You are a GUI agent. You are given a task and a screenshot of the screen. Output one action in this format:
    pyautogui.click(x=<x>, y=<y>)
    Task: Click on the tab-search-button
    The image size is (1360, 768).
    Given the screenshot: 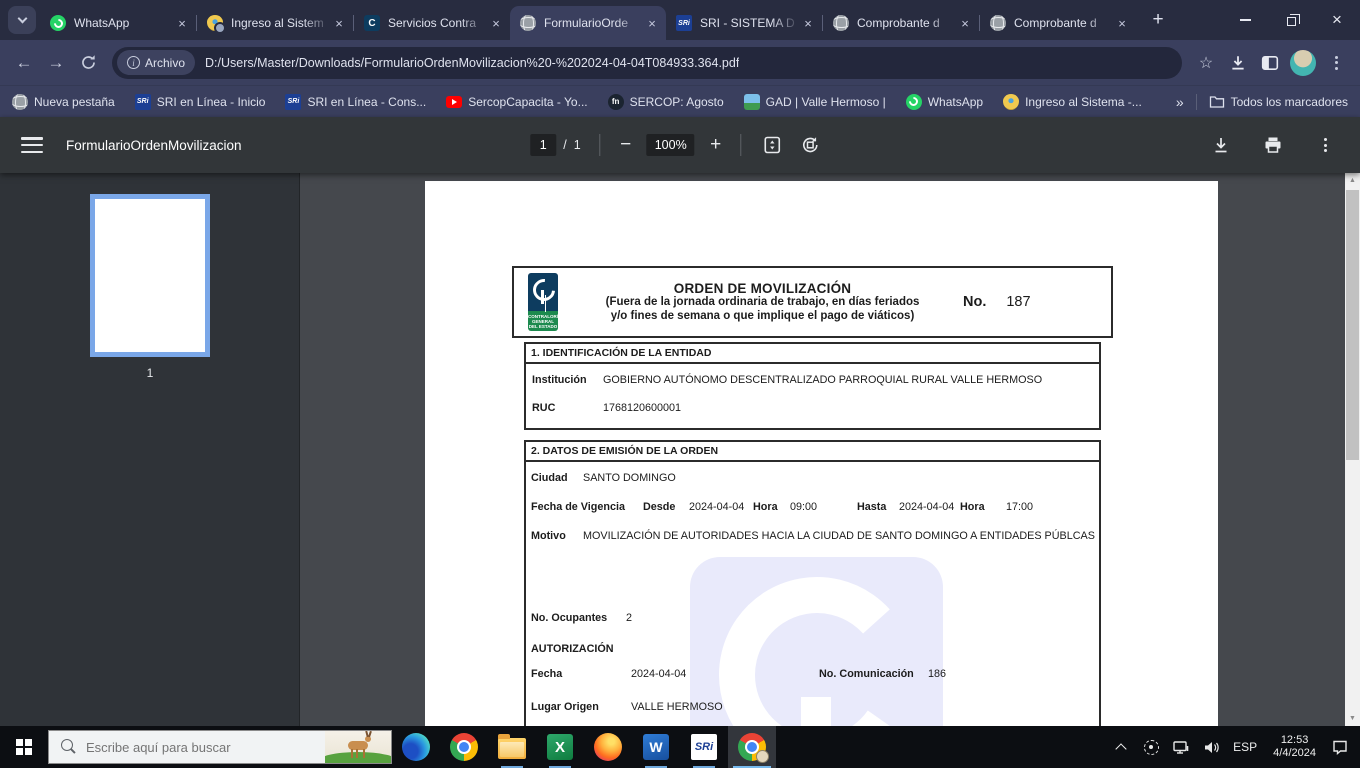 What is the action you would take?
    pyautogui.click(x=22, y=20)
    